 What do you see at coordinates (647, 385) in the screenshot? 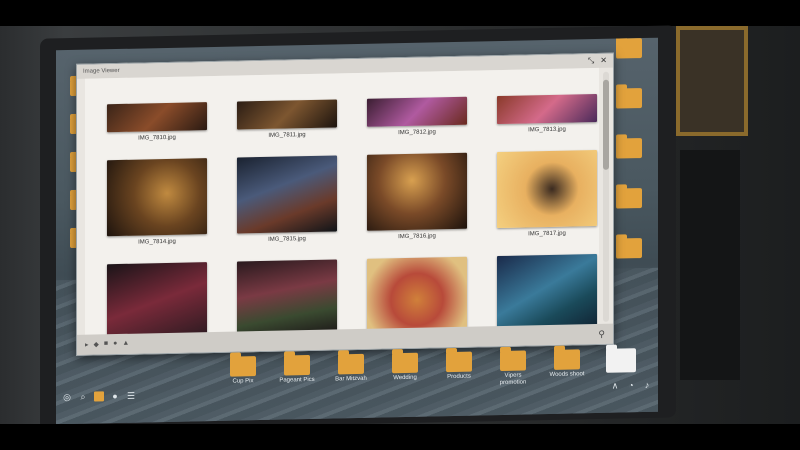
I see `volume-icon: ♪` at bounding box center [647, 385].